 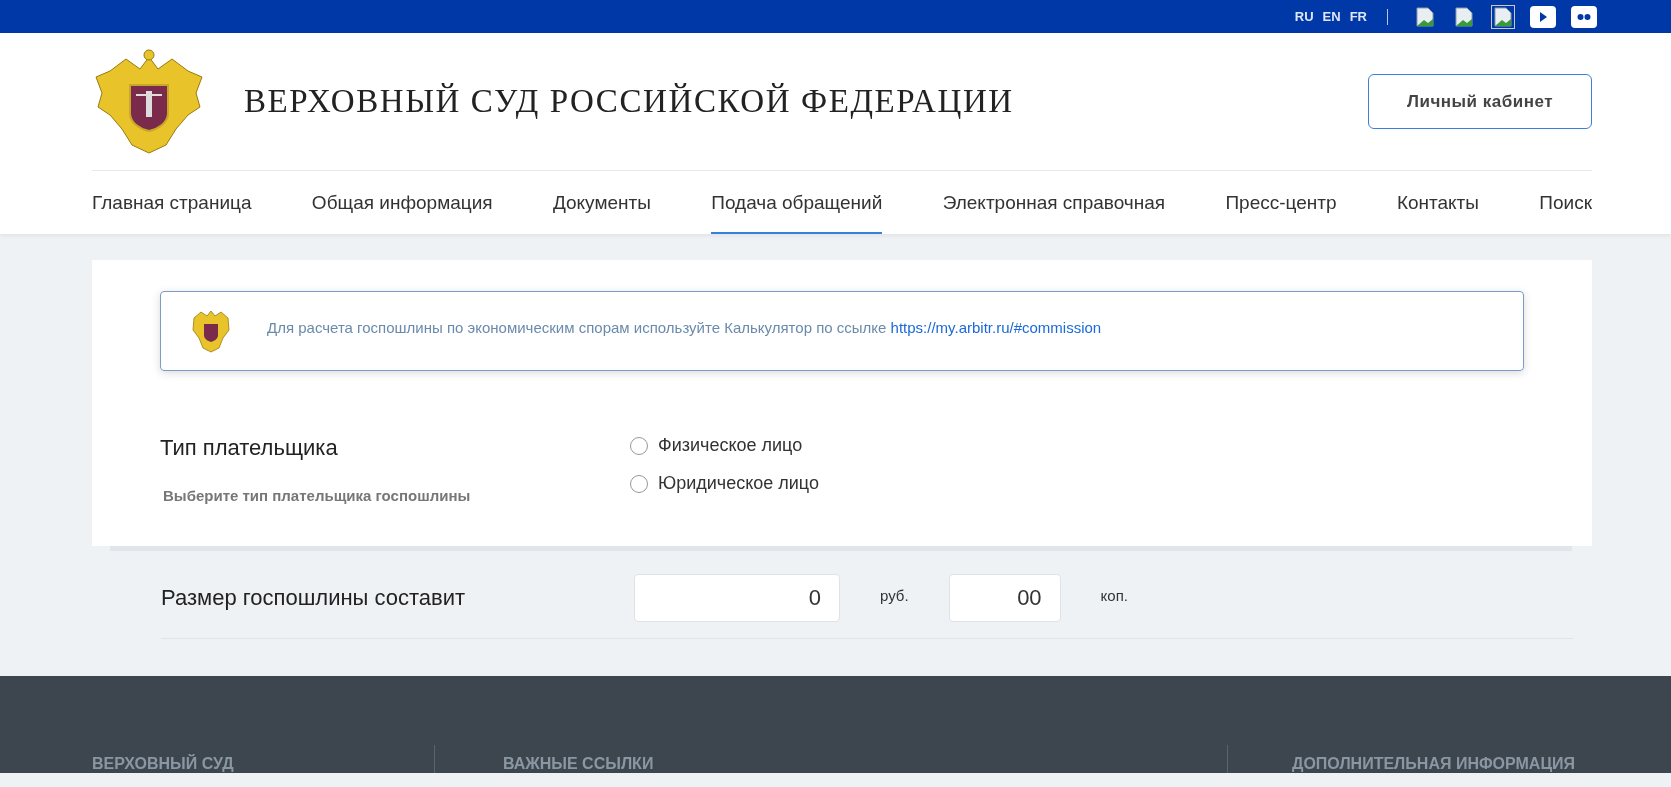 I want to click on payer-type-label: Тип плательщика, so click(x=249, y=448).